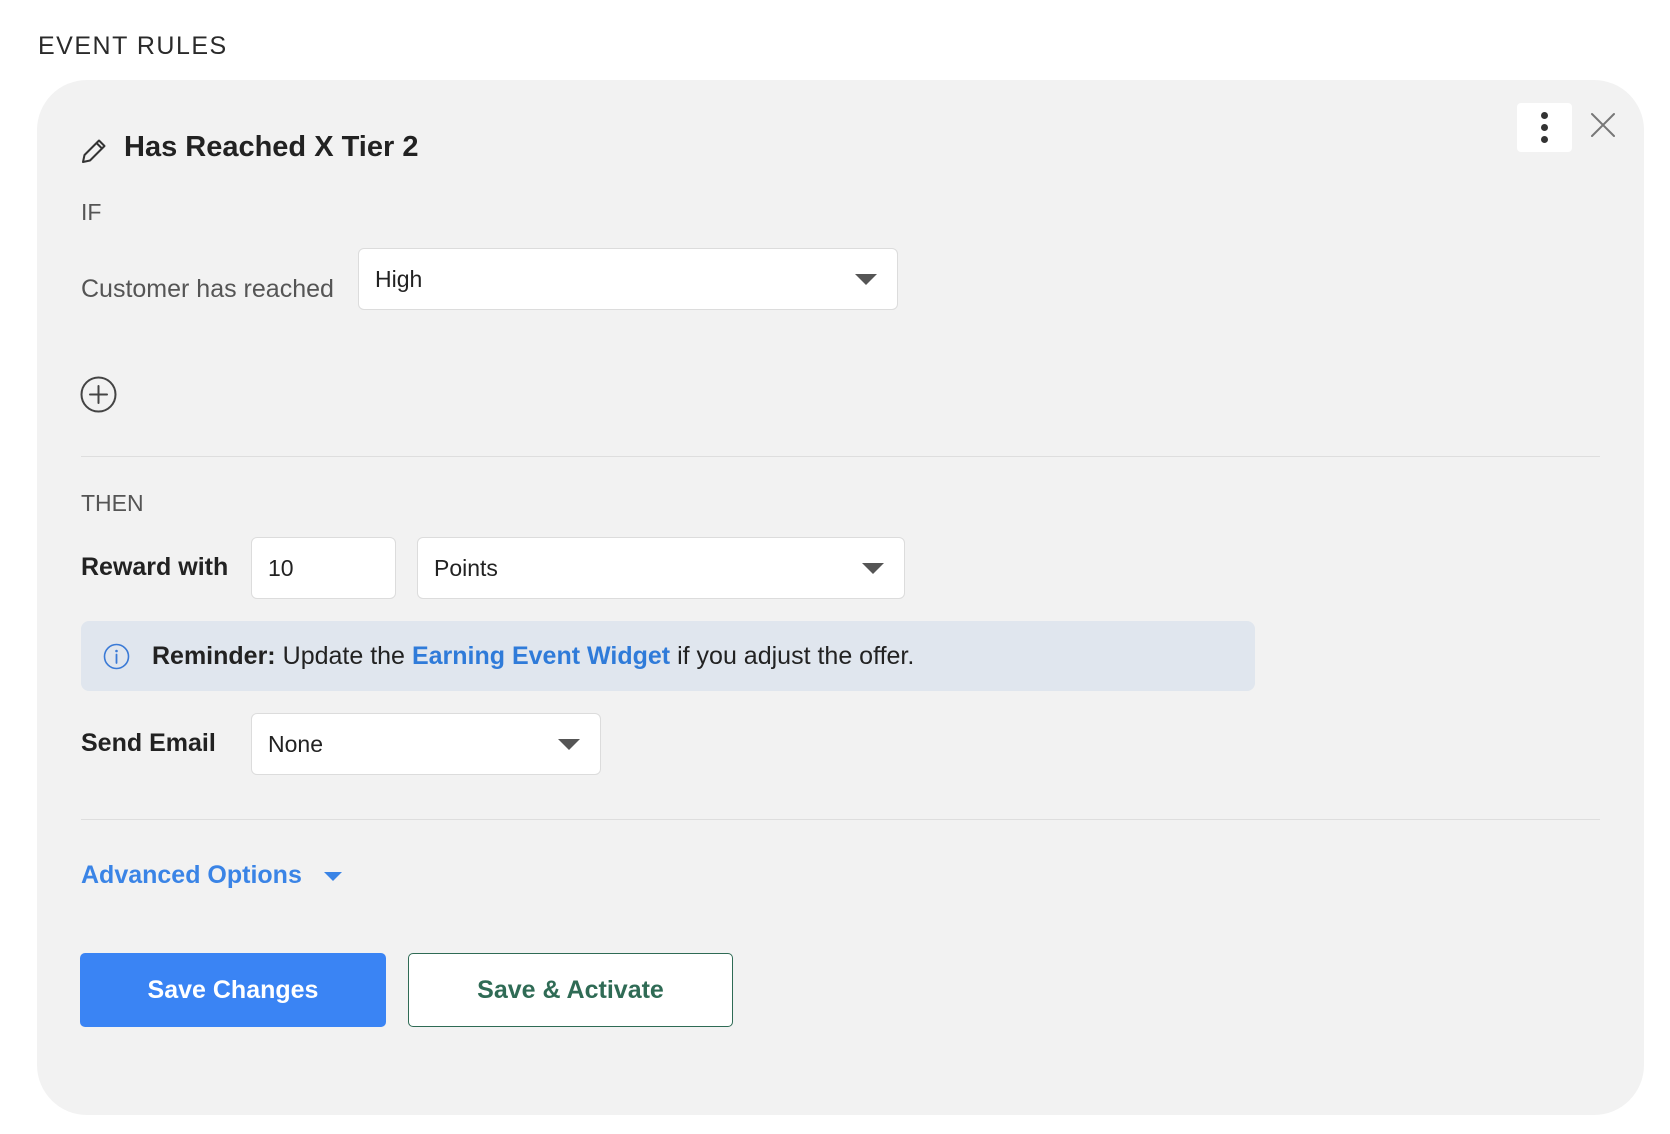  Describe the element at coordinates (214, 655) in the screenshot. I see `reminder-bold: Reminder:` at that location.